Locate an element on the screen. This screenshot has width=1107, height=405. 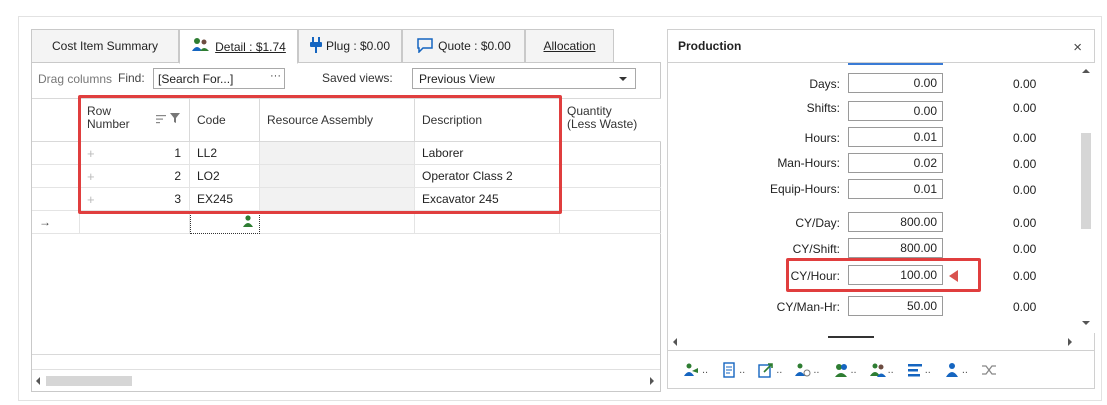
col-header-quantity: Quantity (Less Waste) is located at coordinates (610, 120).